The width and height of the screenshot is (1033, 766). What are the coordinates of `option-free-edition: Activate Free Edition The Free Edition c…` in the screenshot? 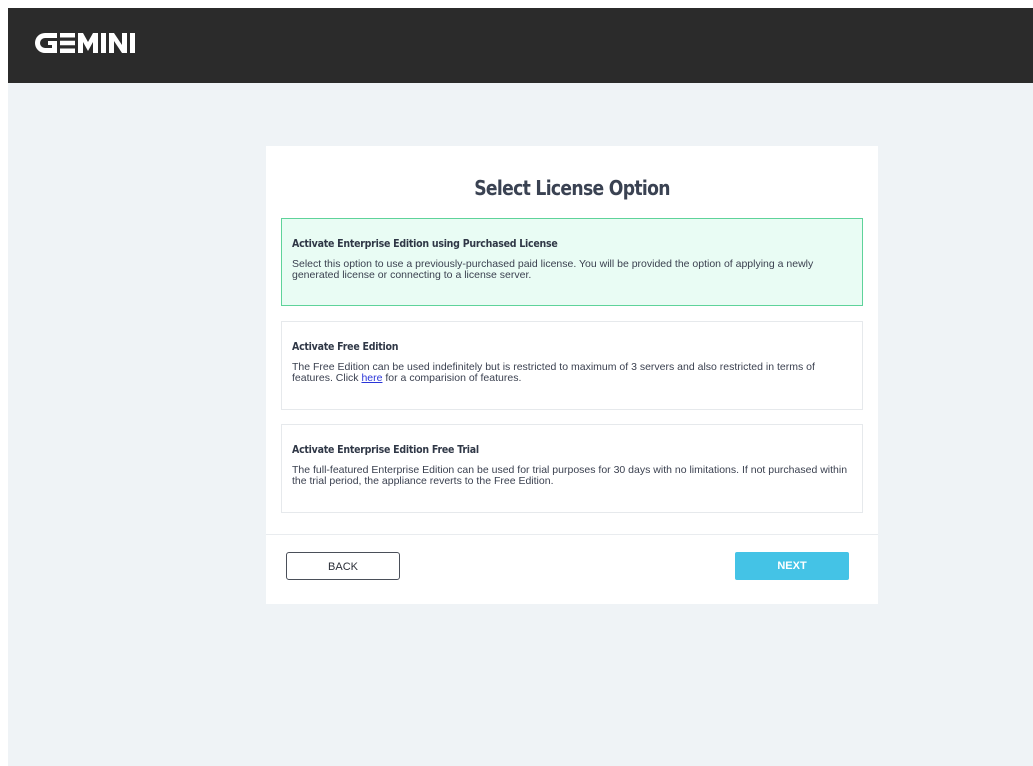 It's located at (572, 365).